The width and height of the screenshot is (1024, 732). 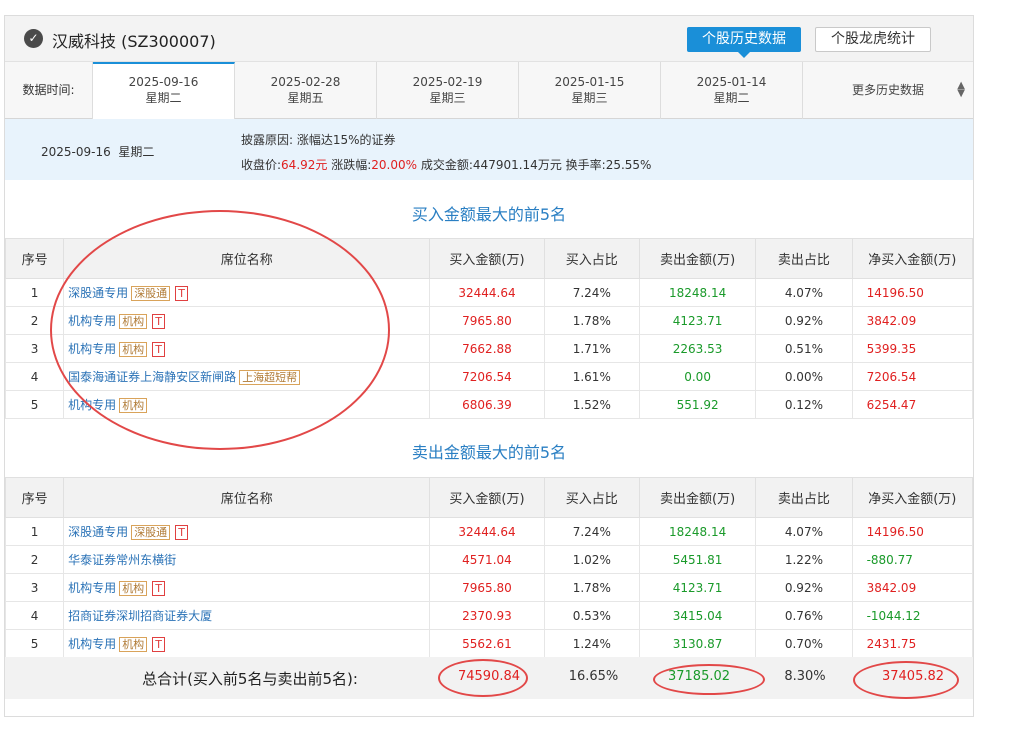 I want to click on date-tab: 2025-01-15 星期三, so click(x=590, y=90).